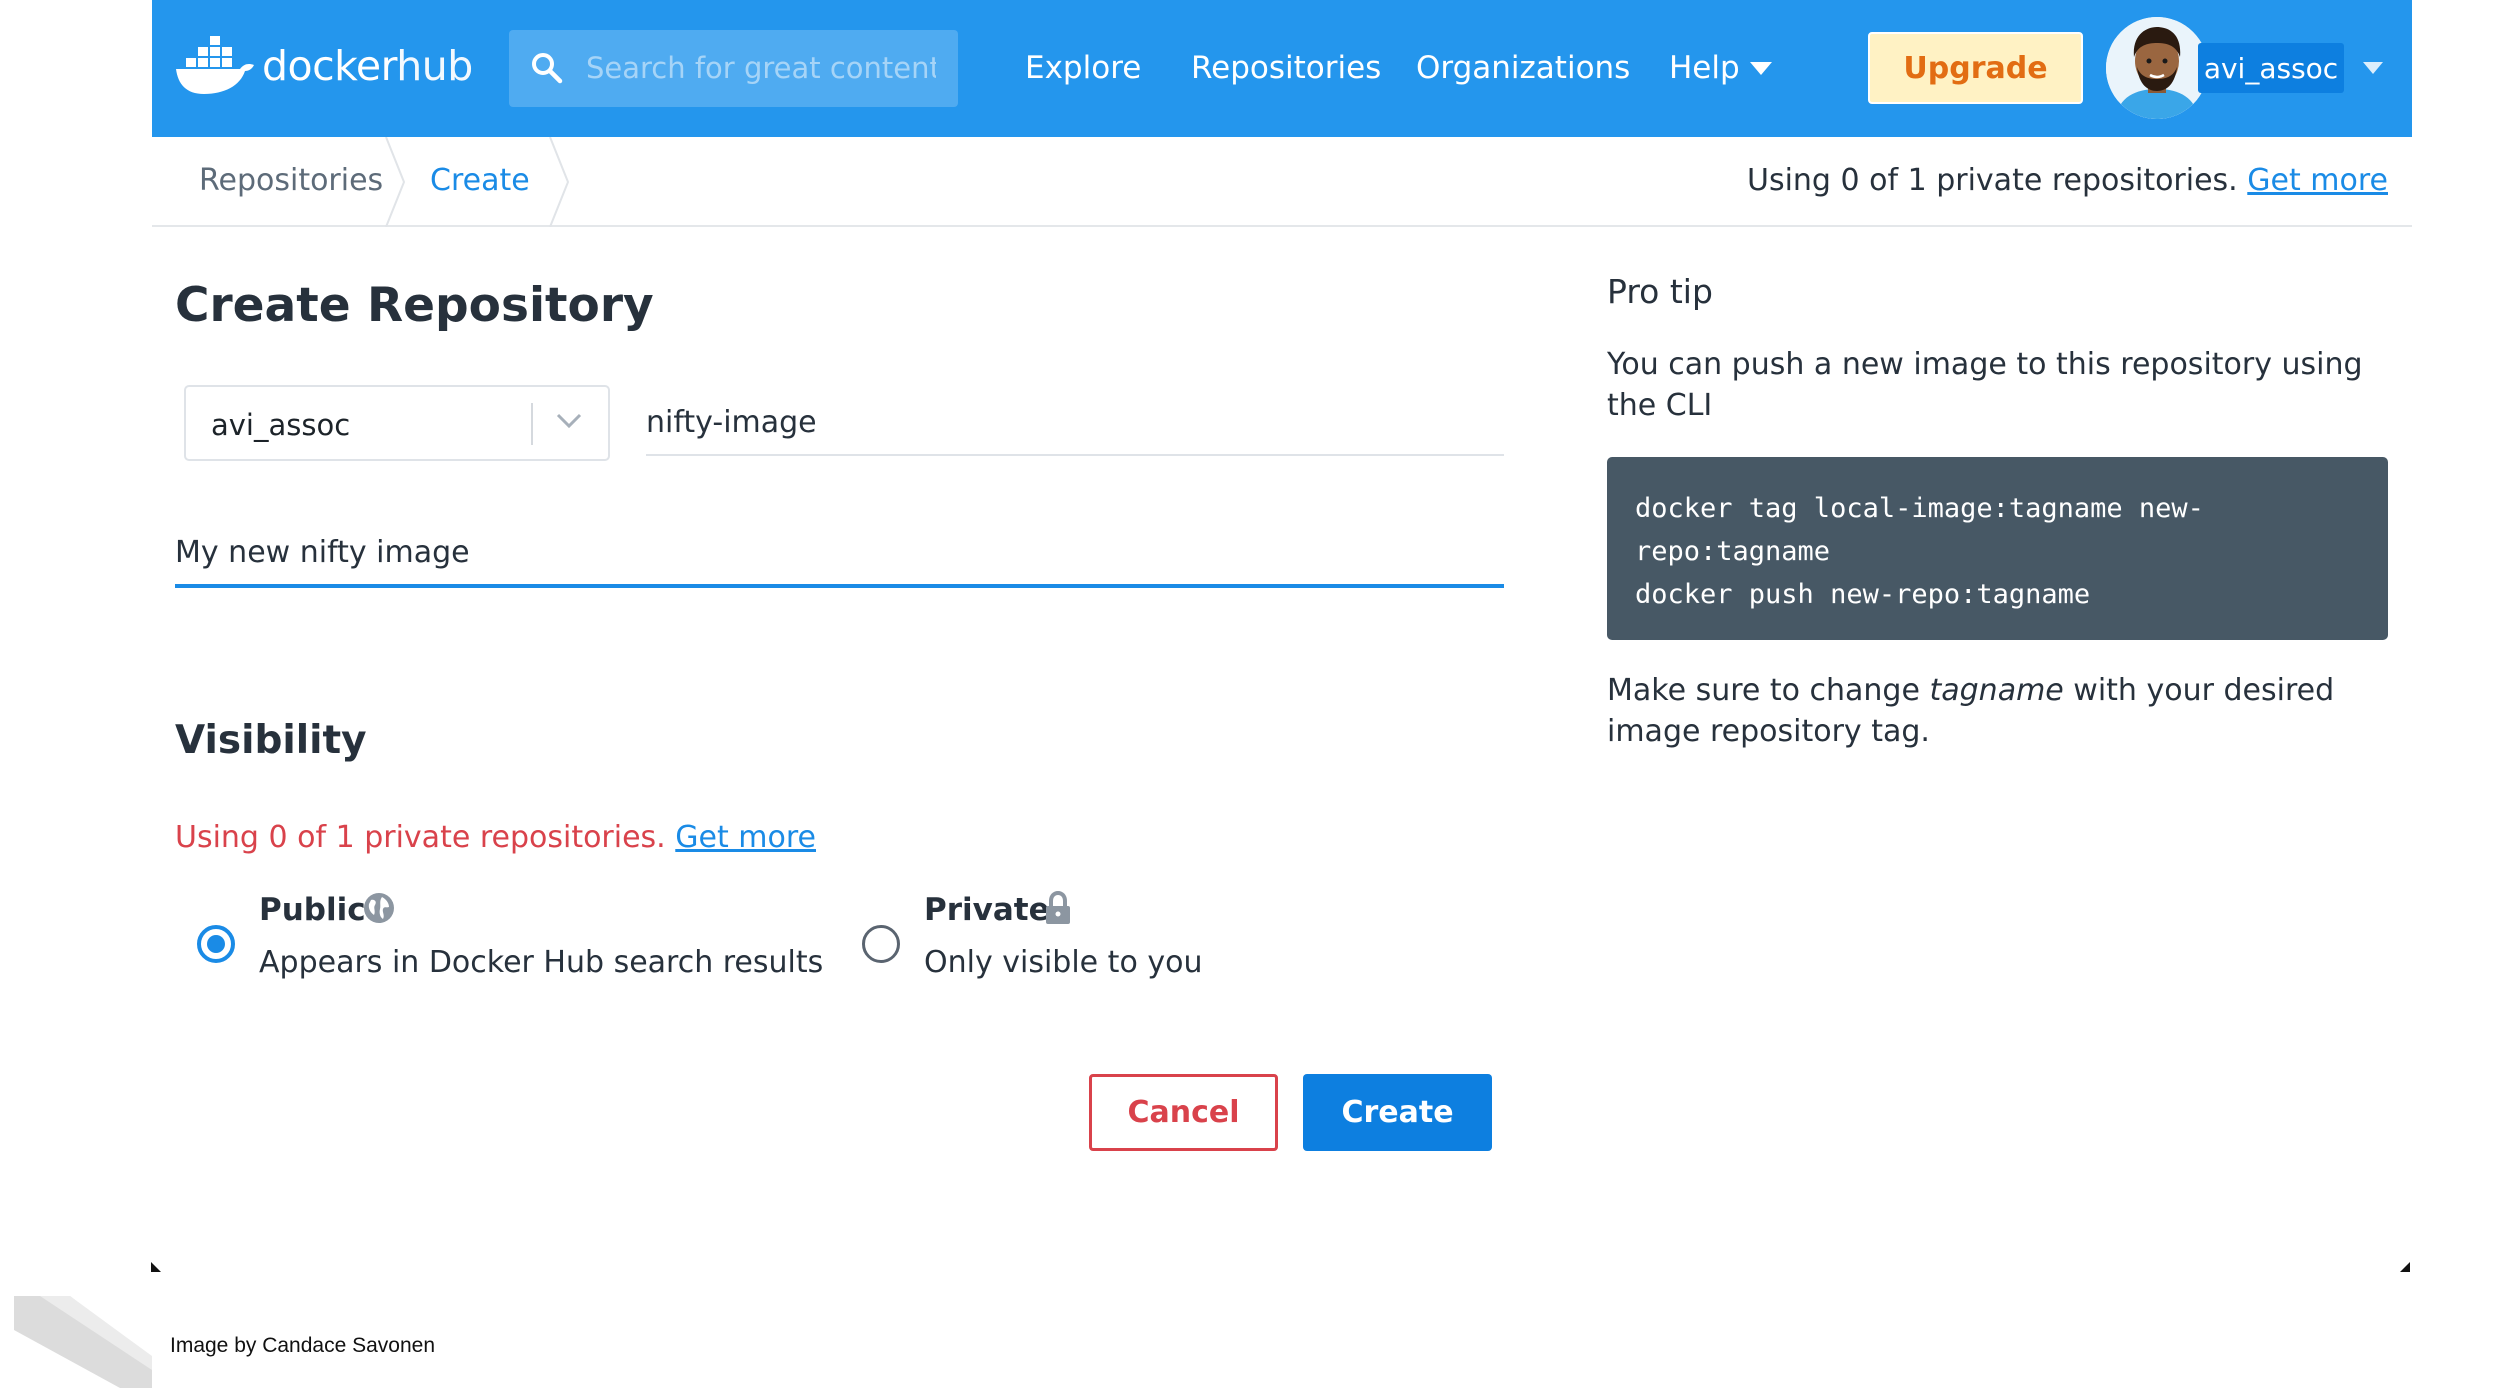 This screenshot has width=2500, height=1388. What do you see at coordinates (1523, 68) in the screenshot?
I see `nav-organizations: Organizations` at bounding box center [1523, 68].